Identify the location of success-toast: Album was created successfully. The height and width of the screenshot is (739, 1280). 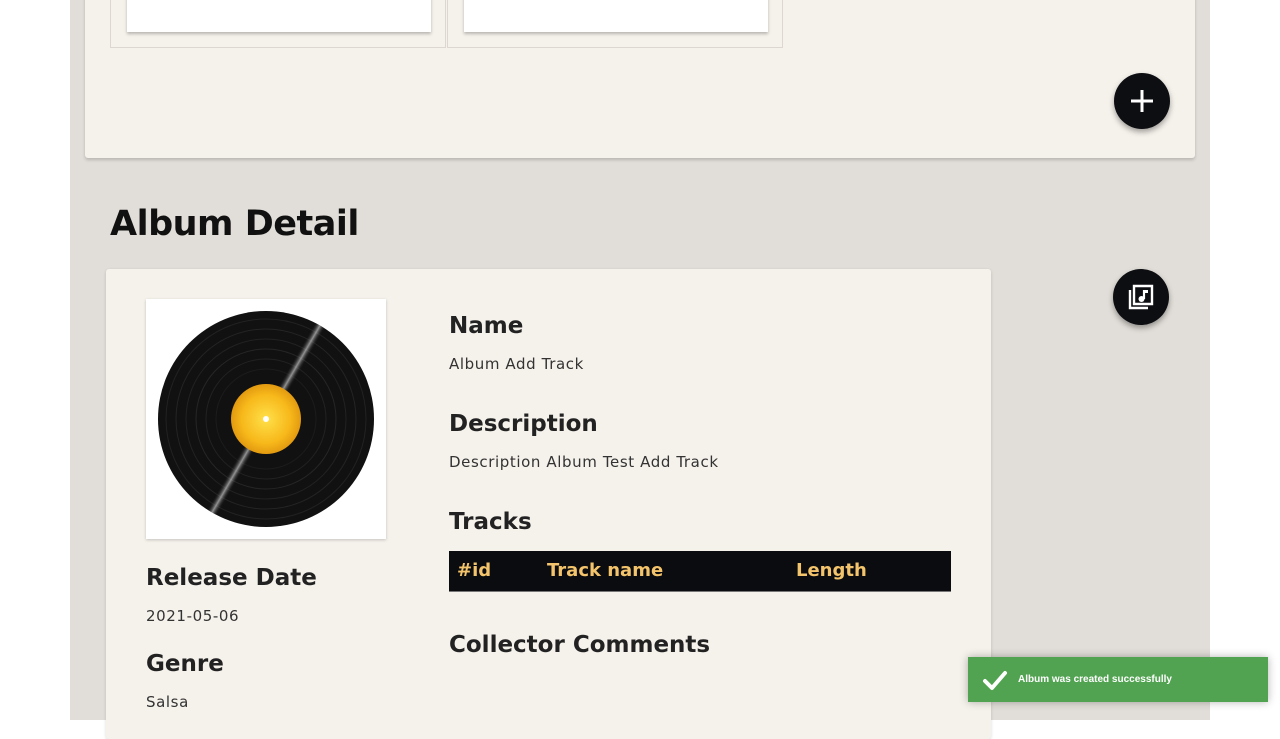
(1118, 679).